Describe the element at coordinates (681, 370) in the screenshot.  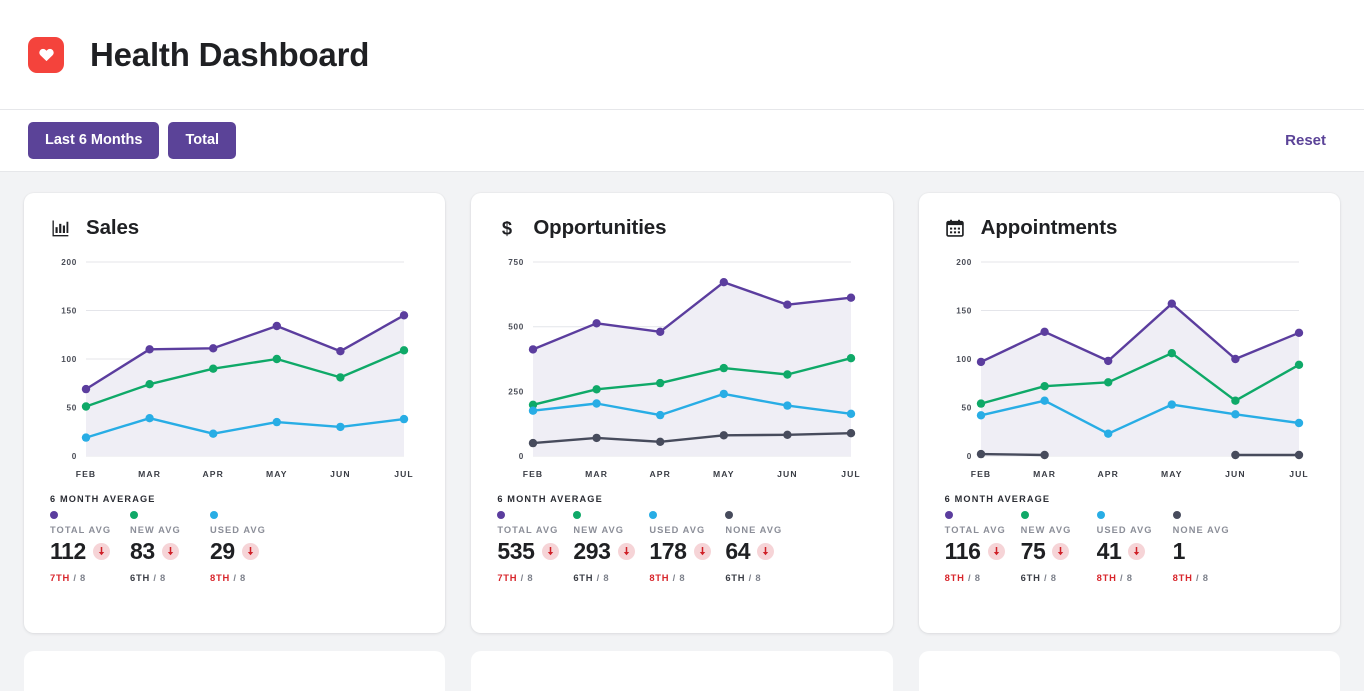
I see `chart-opportunities: 0 250 500 750 FEB MAR APR MAY JUN JUL` at that location.